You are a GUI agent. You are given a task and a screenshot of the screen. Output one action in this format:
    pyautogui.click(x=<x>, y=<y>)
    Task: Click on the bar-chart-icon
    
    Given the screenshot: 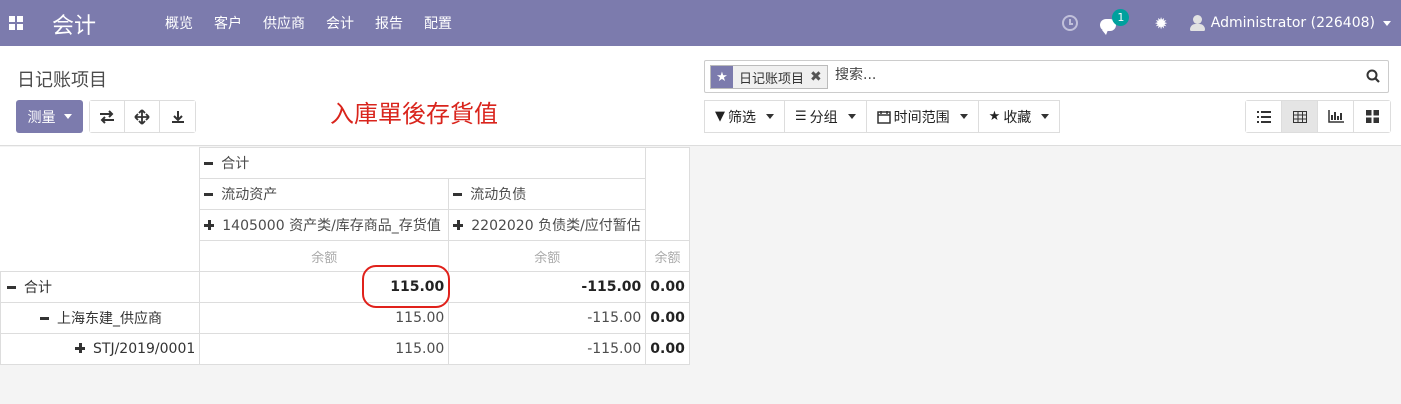 What is the action you would take?
    pyautogui.click(x=1335, y=116)
    